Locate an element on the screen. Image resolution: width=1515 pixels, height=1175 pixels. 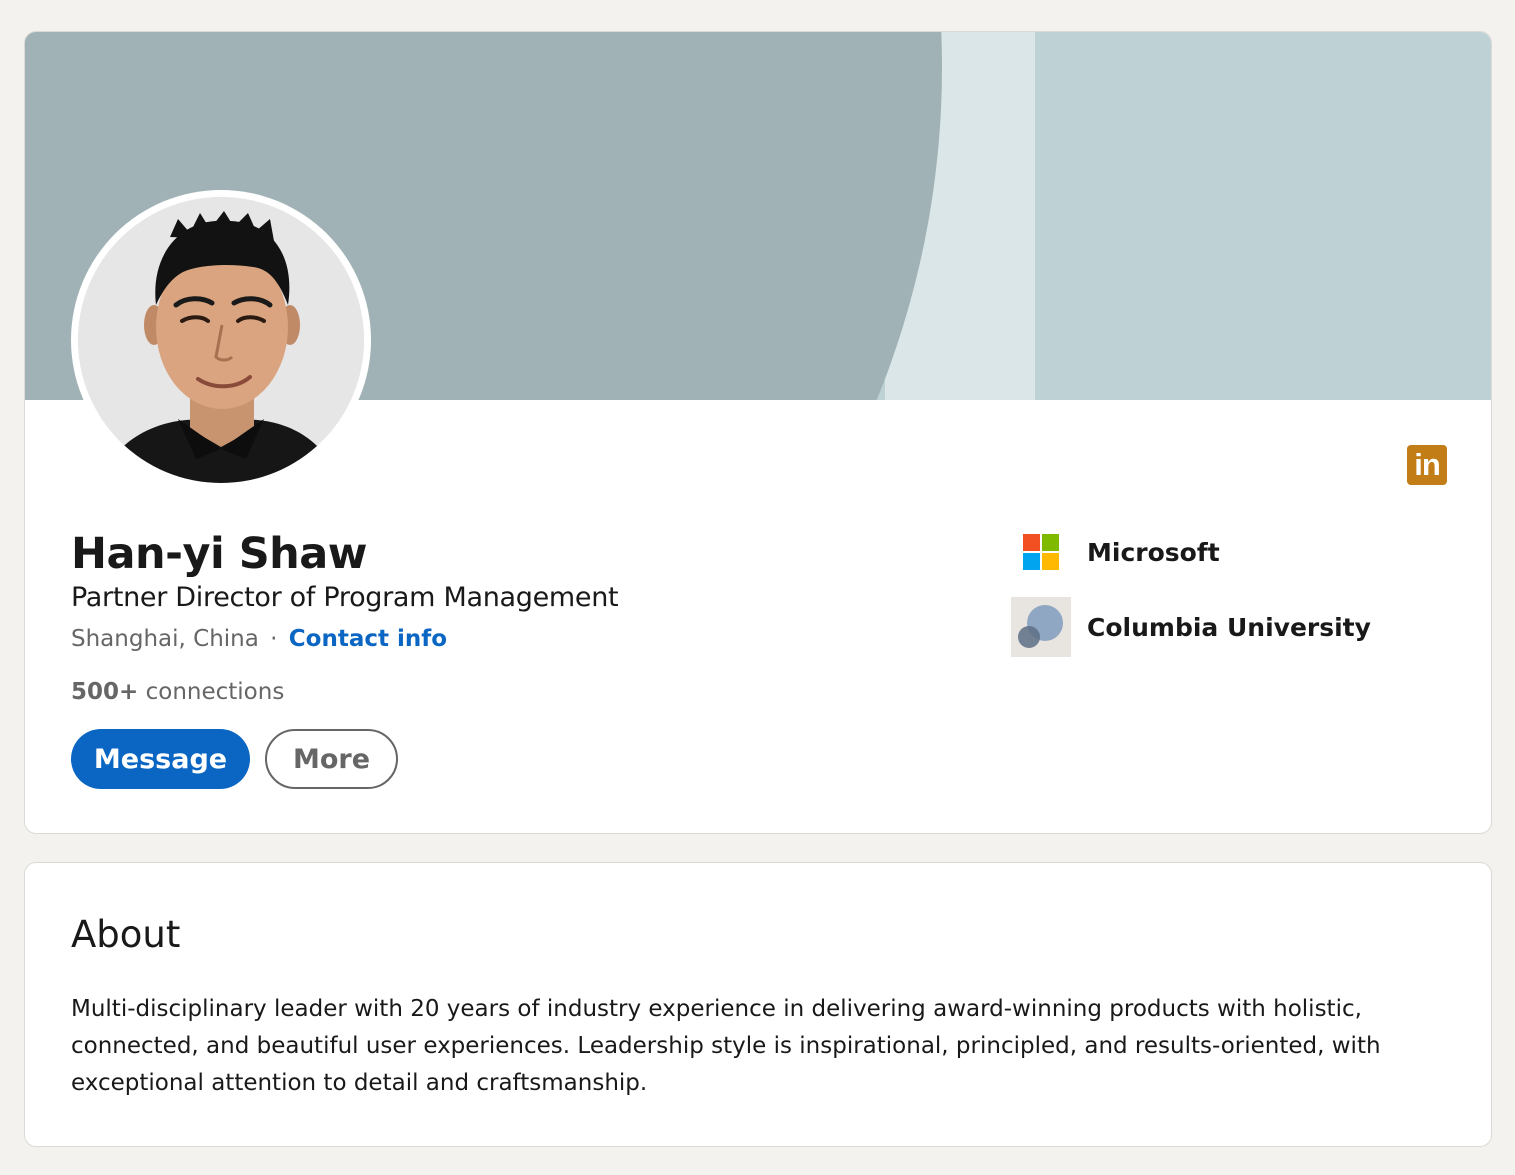
profile-location: Shanghai, China is located at coordinates (165, 639).